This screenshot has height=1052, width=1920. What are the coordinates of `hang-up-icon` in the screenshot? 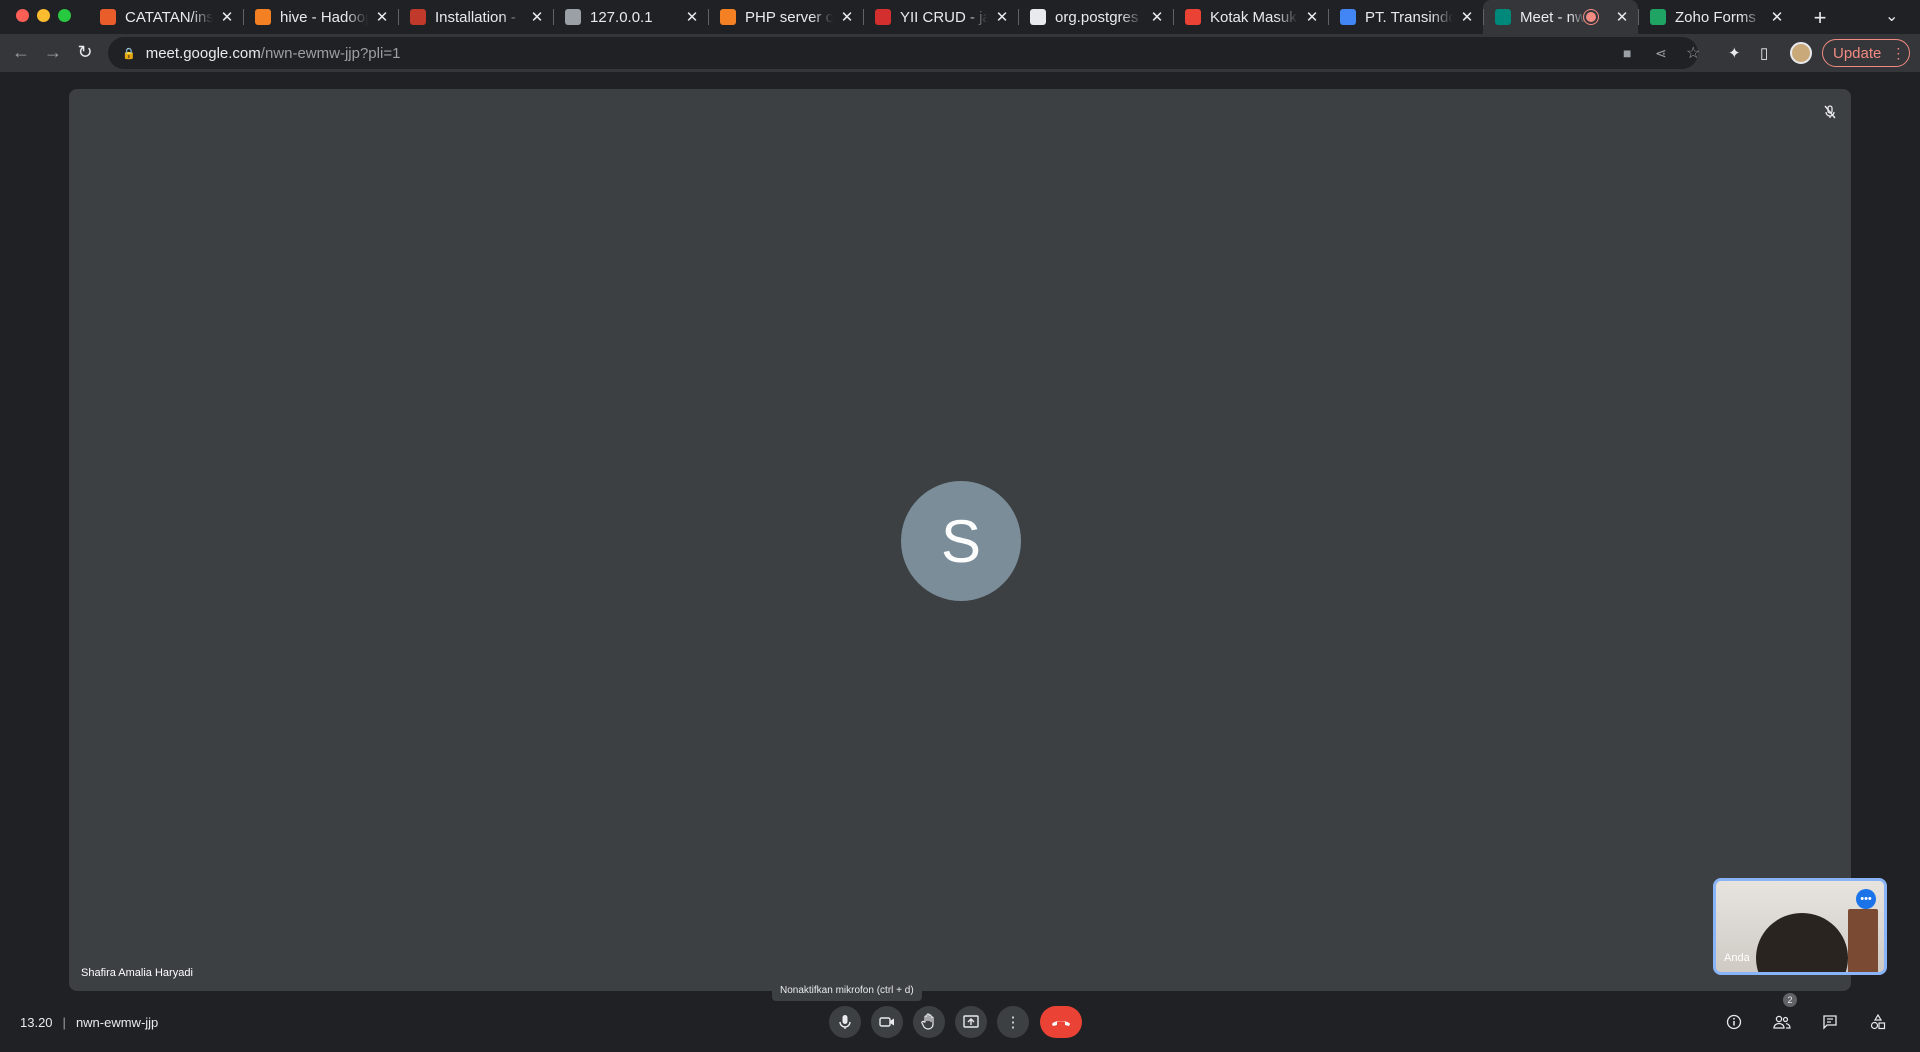 It's located at (1061, 1023).